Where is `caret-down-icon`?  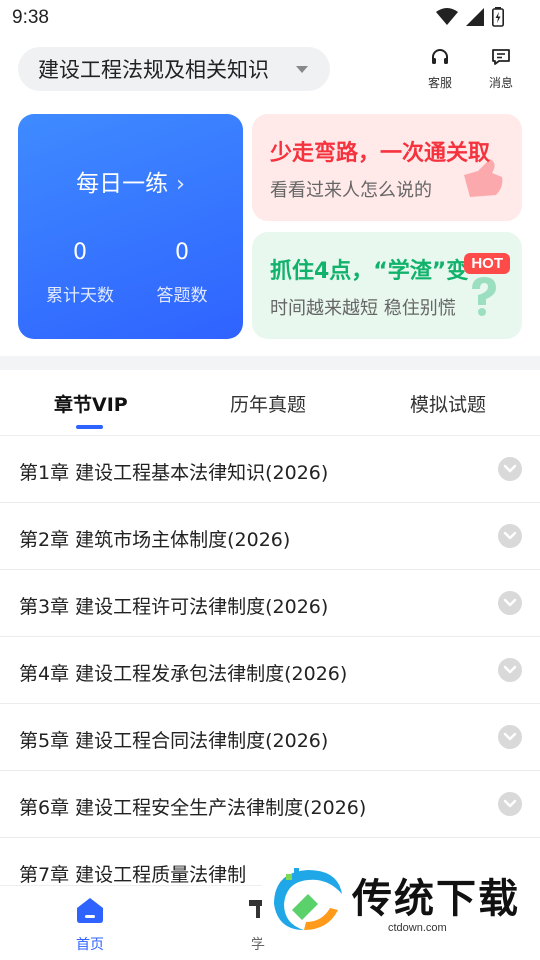 caret-down-icon is located at coordinates (302, 69).